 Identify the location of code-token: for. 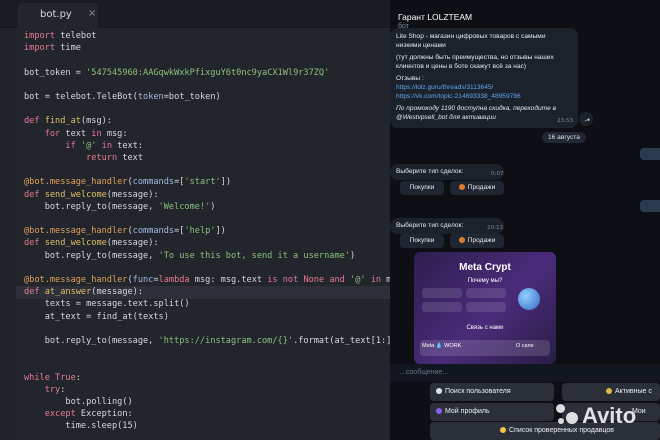
(52, 133).